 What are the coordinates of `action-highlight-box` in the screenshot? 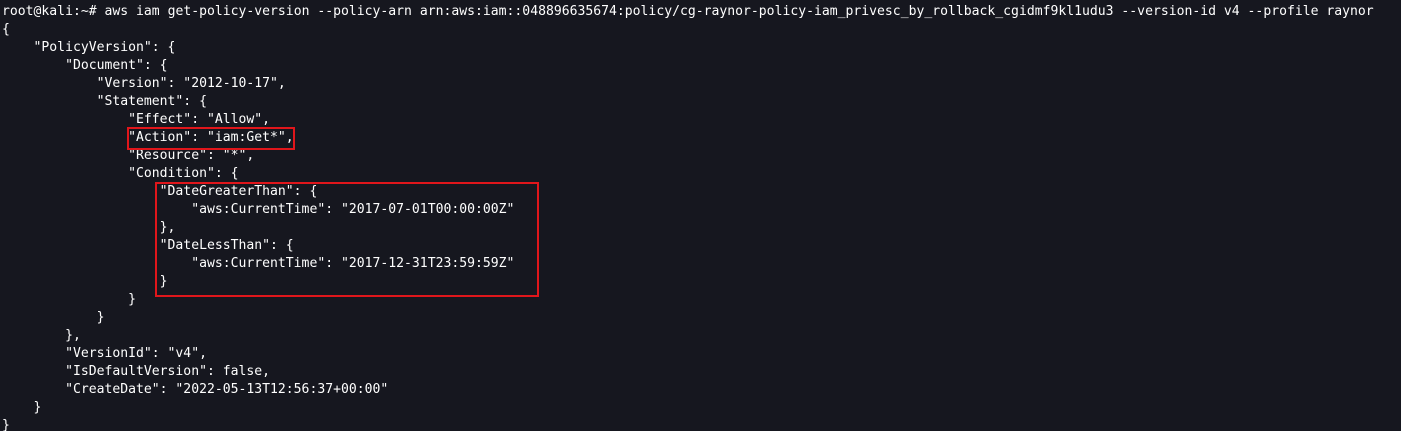 It's located at (211, 138).